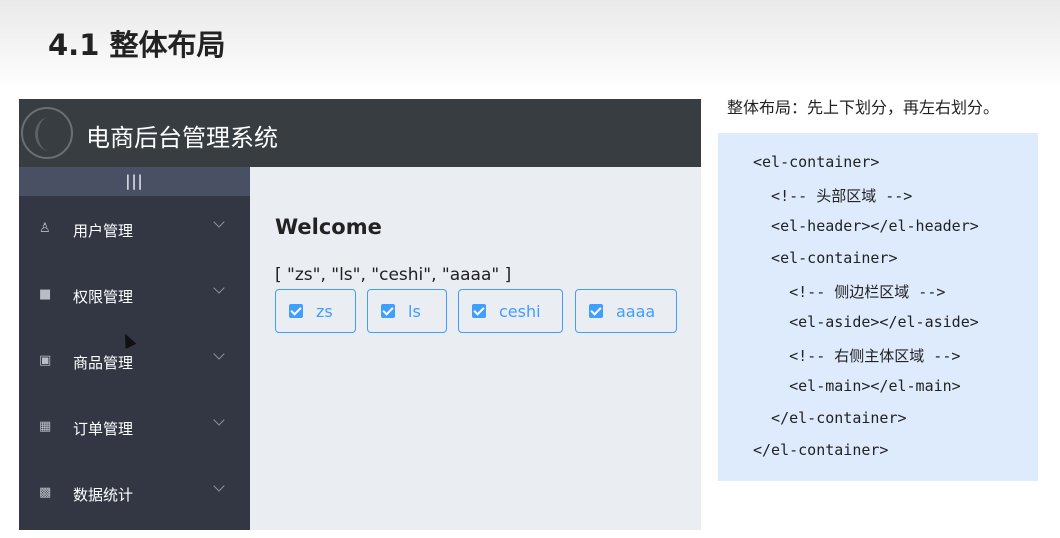 This screenshot has height=538, width=1060. What do you see at coordinates (45, 426) in the screenshot?
I see `clipboard-icon: ▦` at bounding box center [45, 426].